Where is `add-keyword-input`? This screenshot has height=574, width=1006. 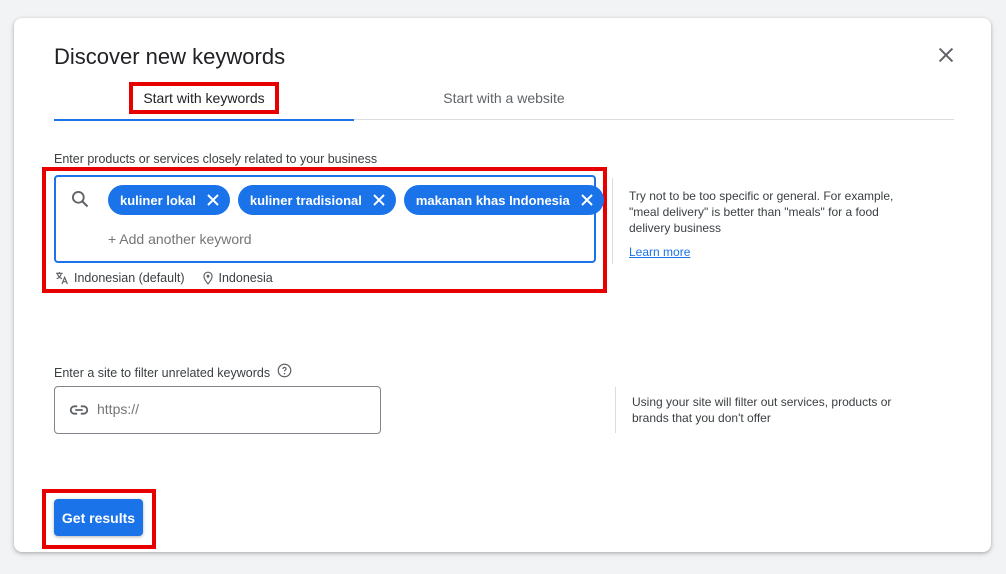
add-keyword-input is located at coordinates (258, 239).